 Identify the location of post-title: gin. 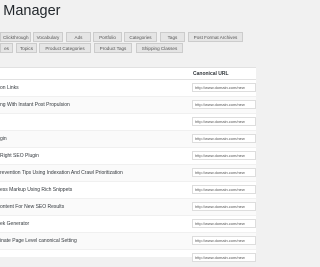
(94, 139).